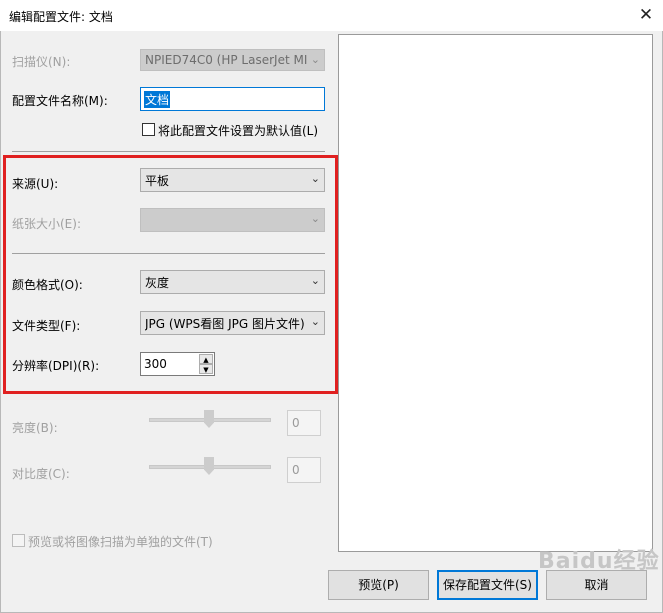  Describe the element at coordinates (177, 364) in the screenshot. I see `resolution-spinner: 300 ▲ ▼` at that location.